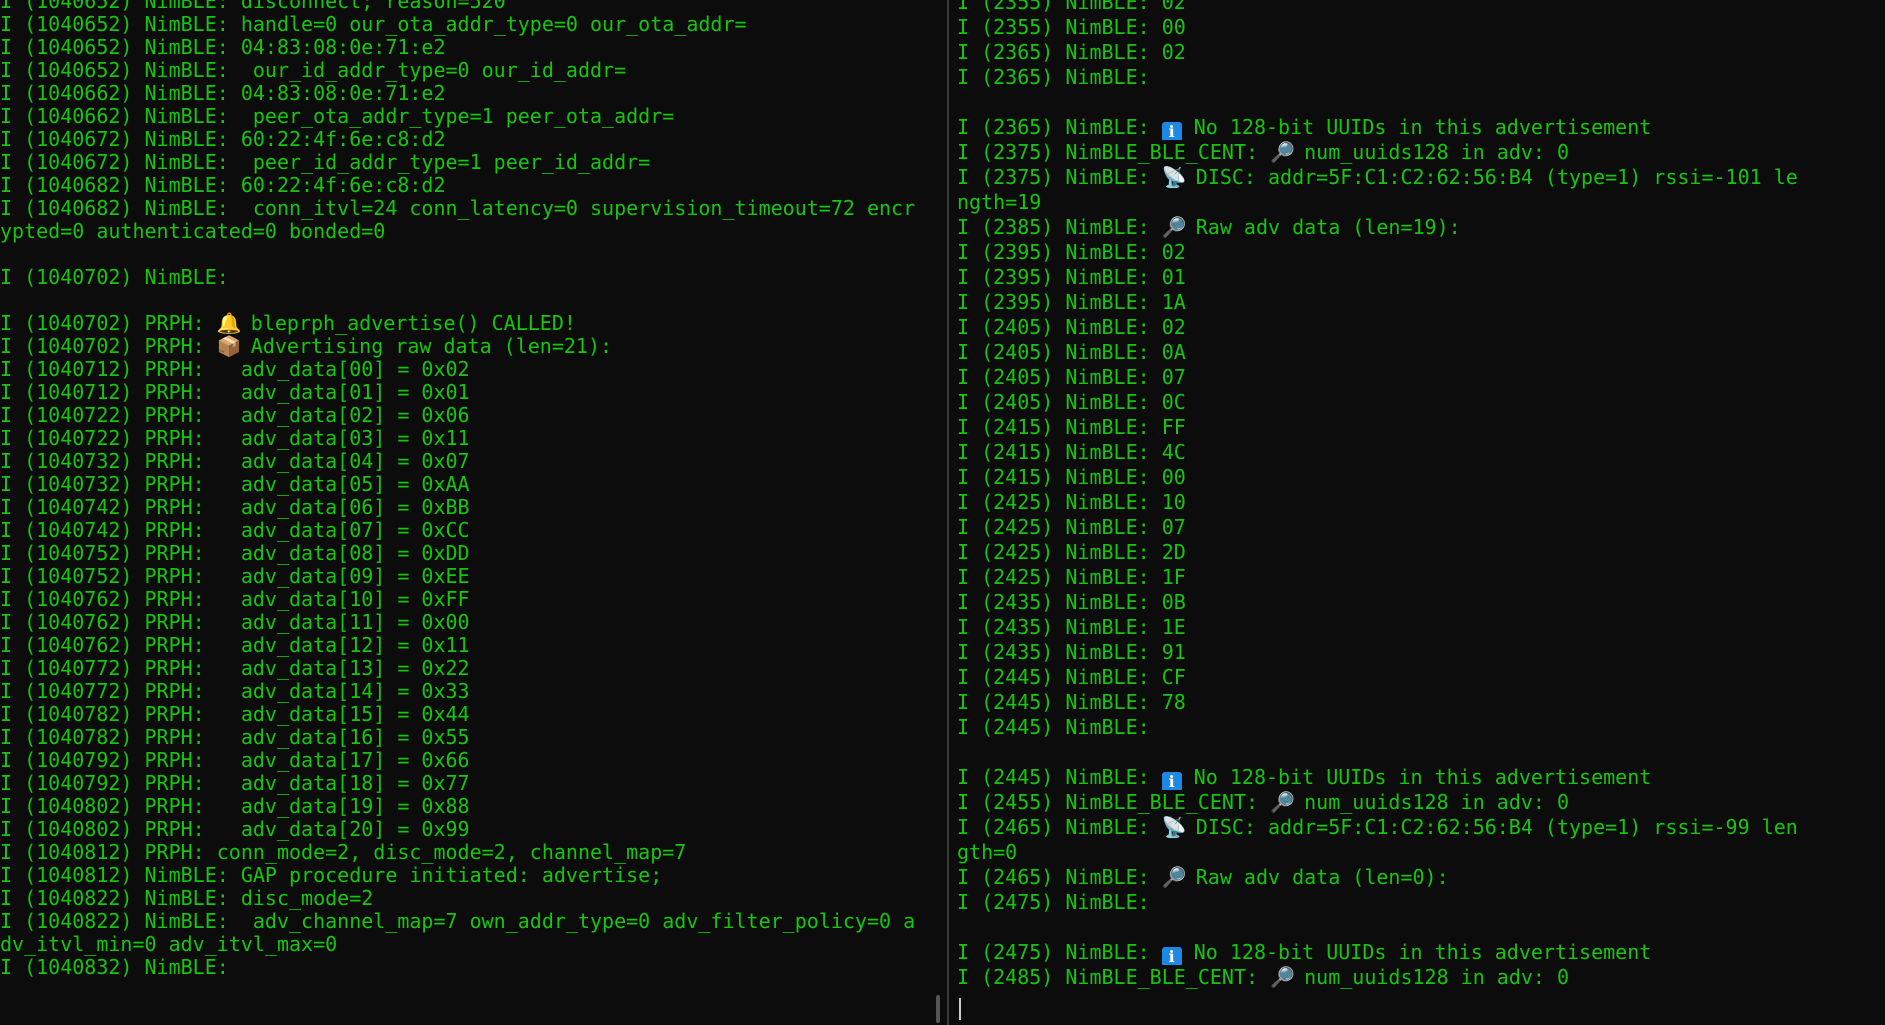 Image resolution: width=1885 pixels, height=1025 pixels. What do you see at coordinates (1053, 77) in the screenshot?
I see `log-text: I (2365) NimBLE:` at bounding box center [1053, 77].